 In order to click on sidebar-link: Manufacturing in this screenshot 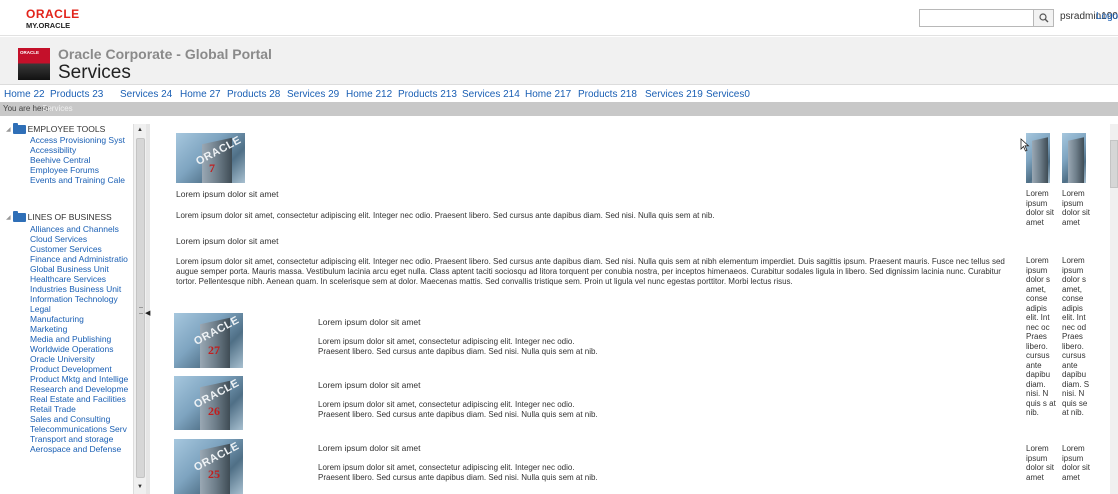, I will do `click(81, 319)`.